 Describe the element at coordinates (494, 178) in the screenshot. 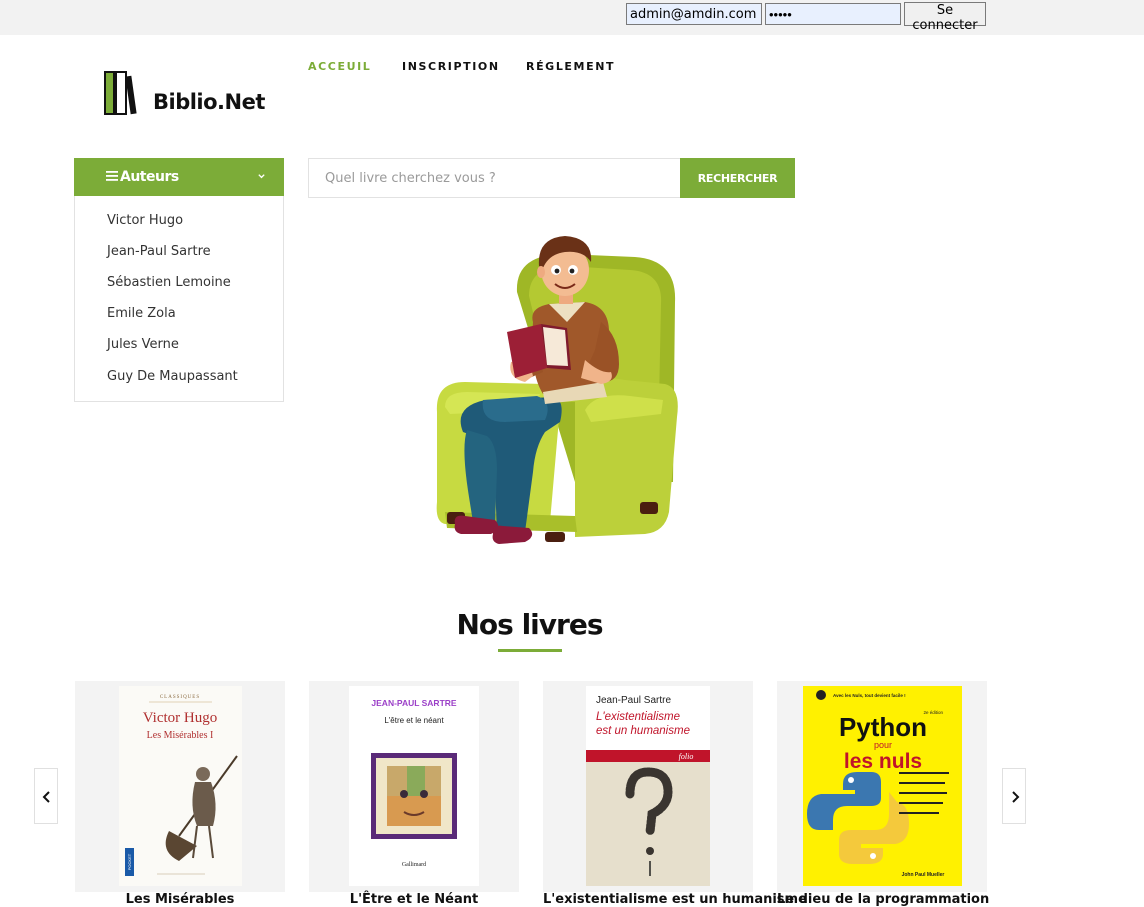

I see `search-input` at that location.